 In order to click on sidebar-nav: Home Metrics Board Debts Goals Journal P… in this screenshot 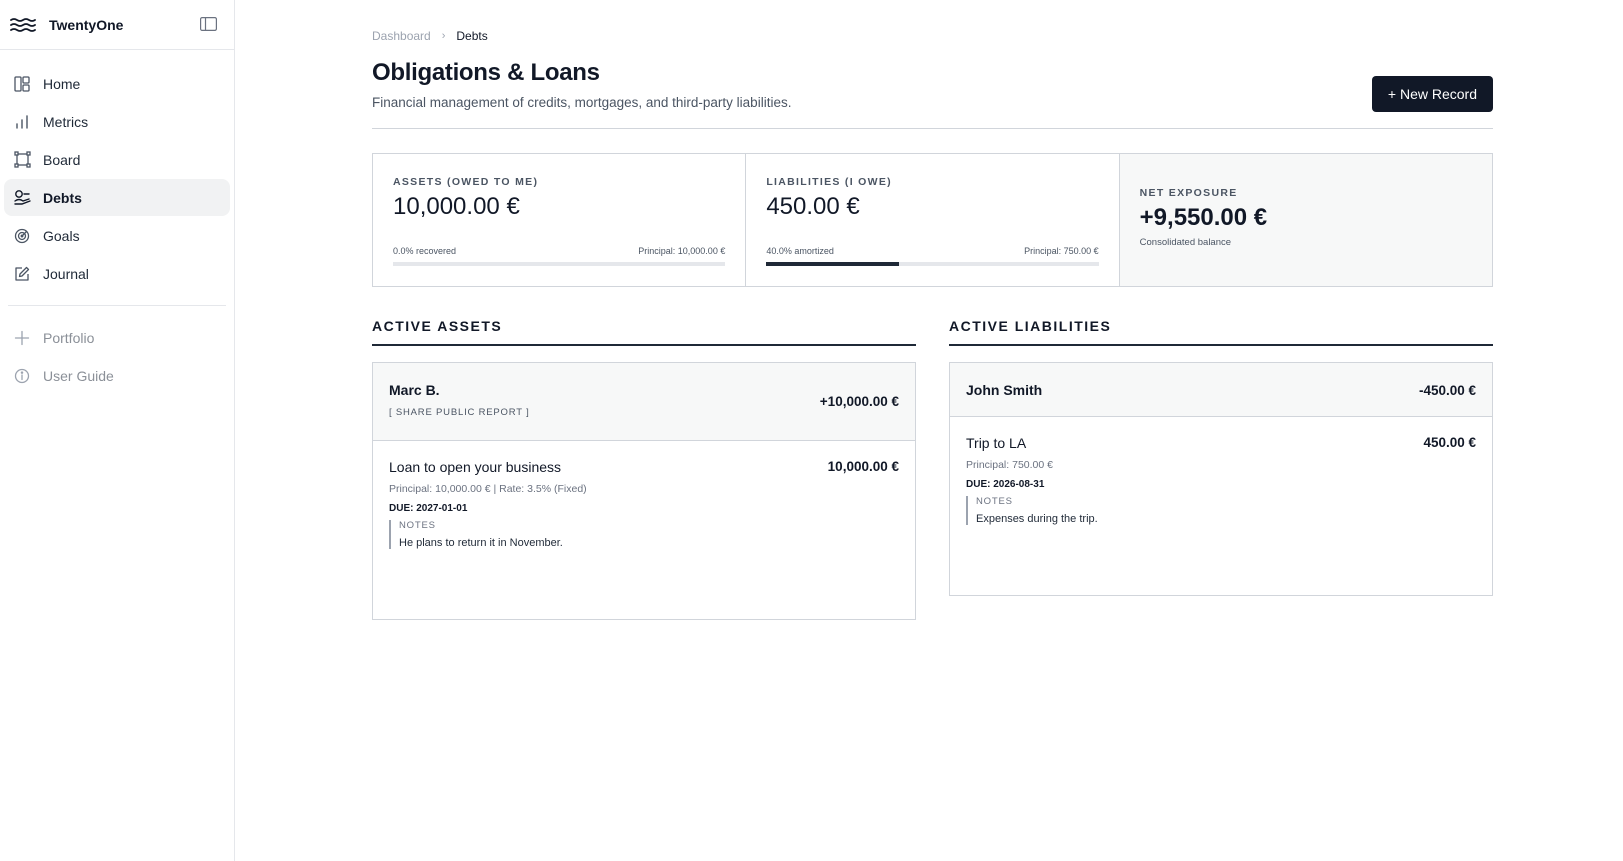, I will do `click(117, 222)`.